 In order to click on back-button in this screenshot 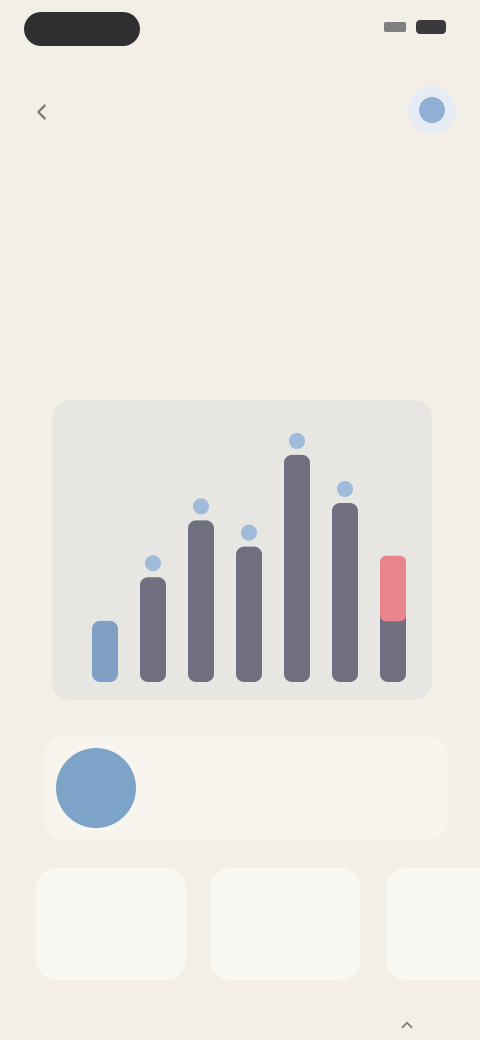, I will do `click(42, 112)`.